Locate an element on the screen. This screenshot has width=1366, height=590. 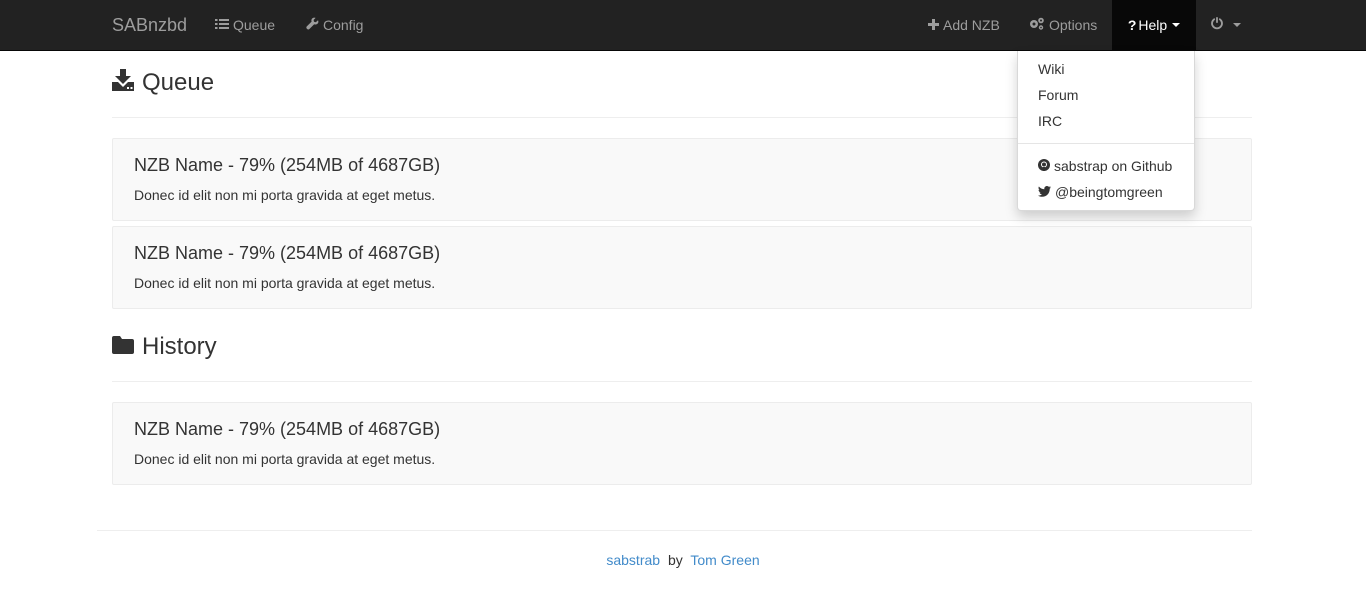
history-divider is located at coordinates (682, 381).